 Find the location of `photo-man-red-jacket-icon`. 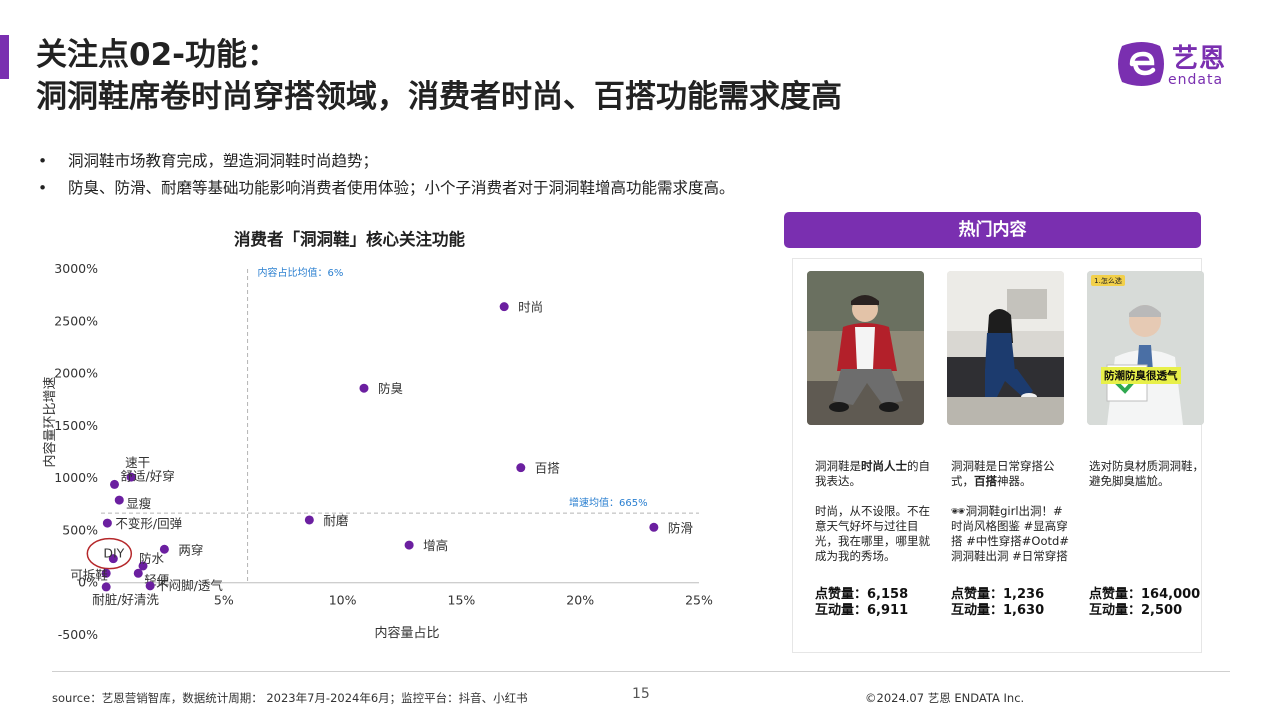

photo-man-red-jacket-icon is located at coordinates (865, 348).